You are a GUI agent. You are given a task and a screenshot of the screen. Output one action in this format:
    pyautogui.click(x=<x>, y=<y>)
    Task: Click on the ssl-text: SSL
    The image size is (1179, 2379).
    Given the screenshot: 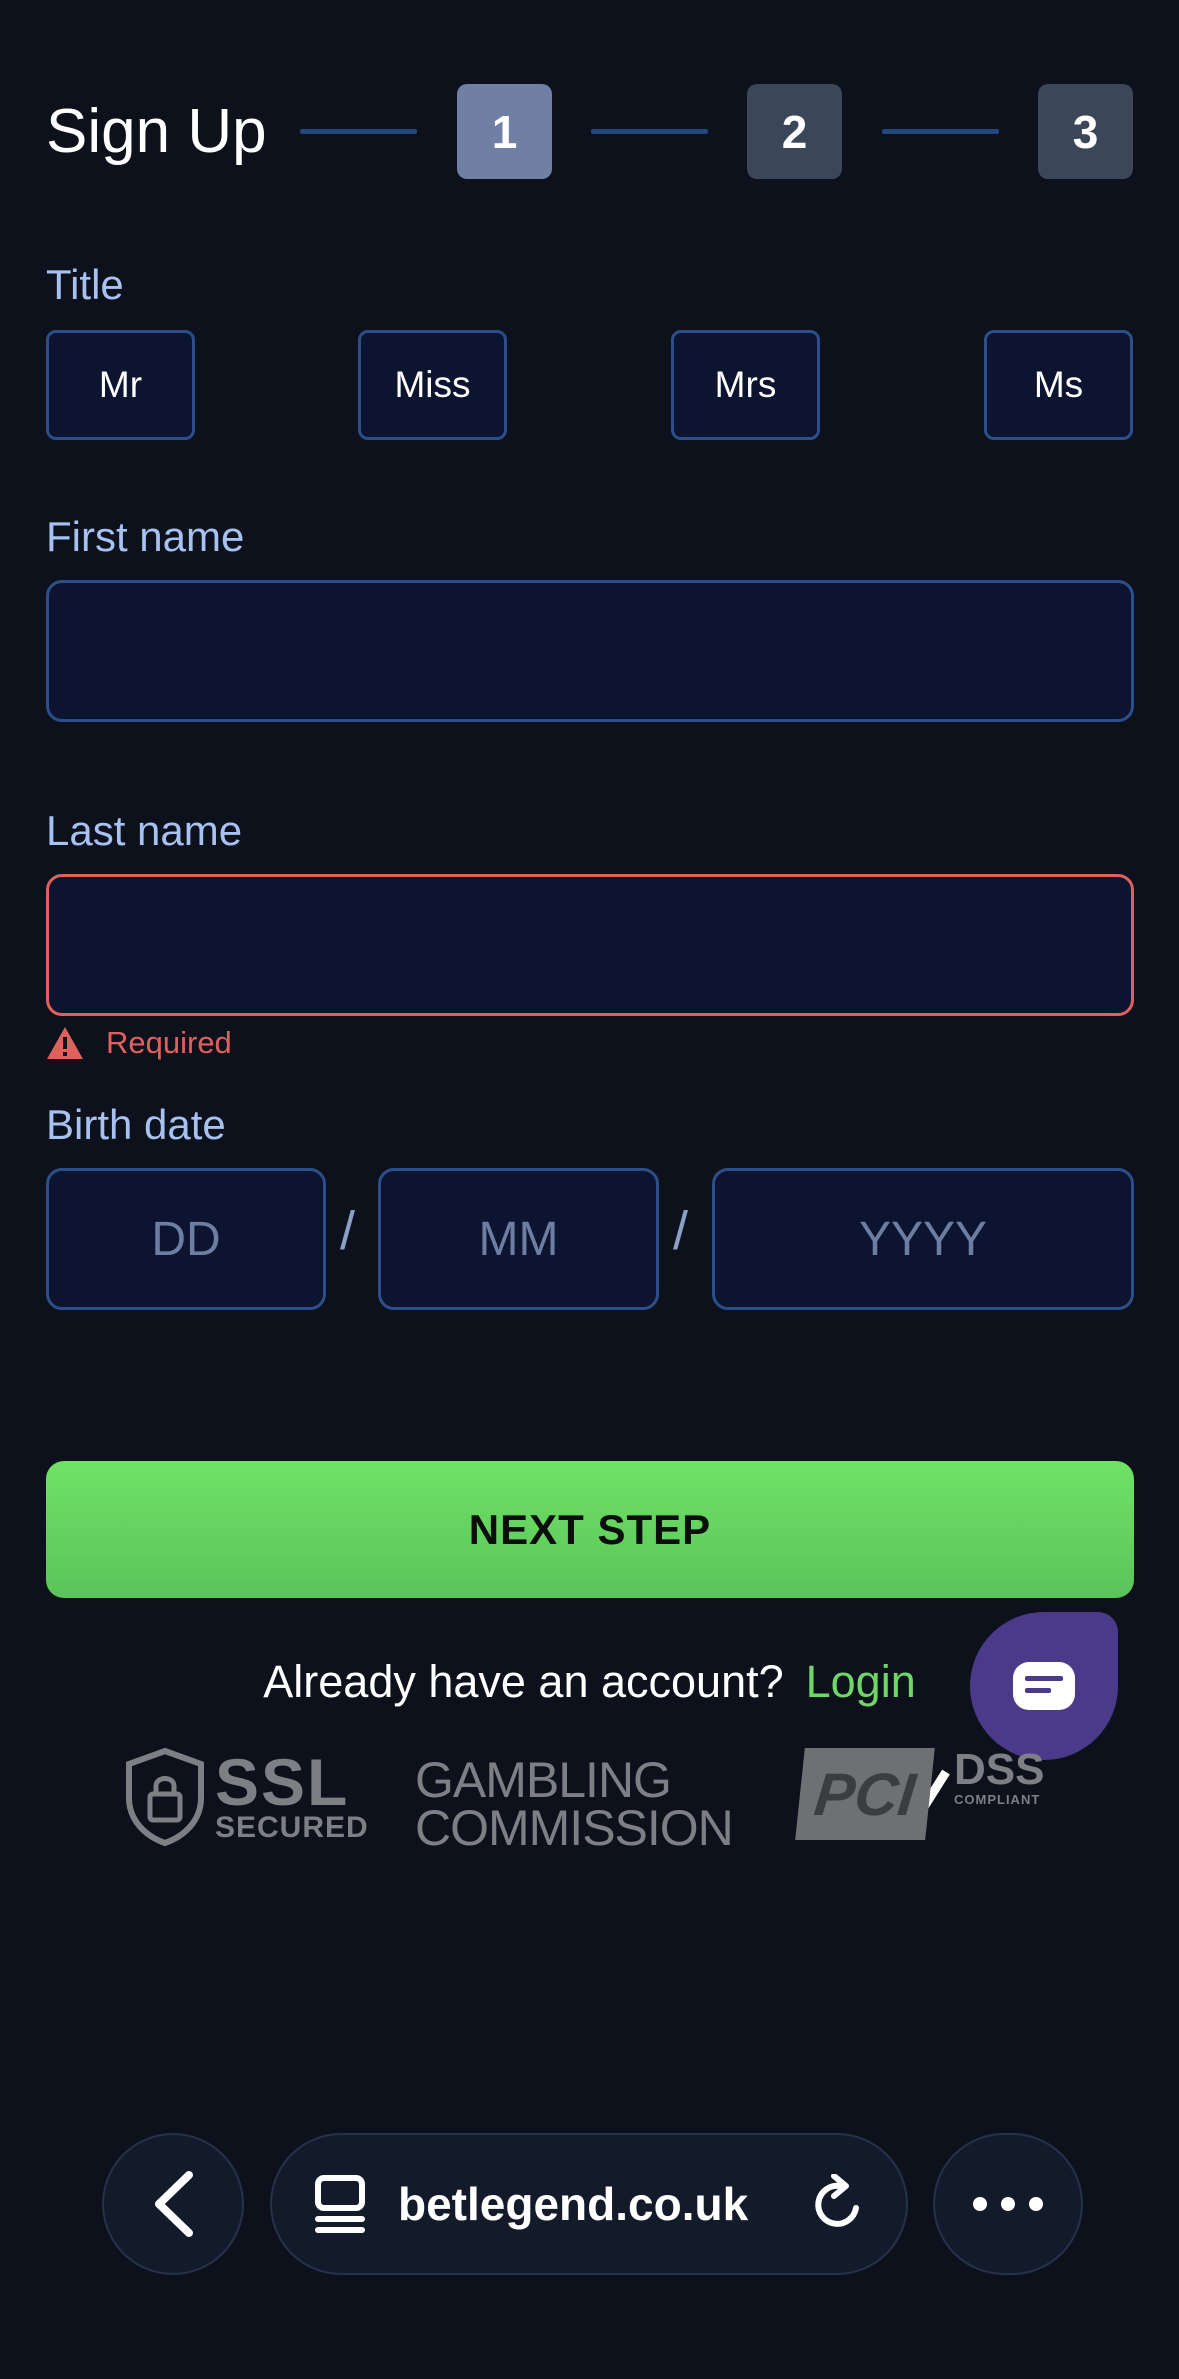 What is the action you would take?
    pyautogui.click(x=282, y=1782)
    